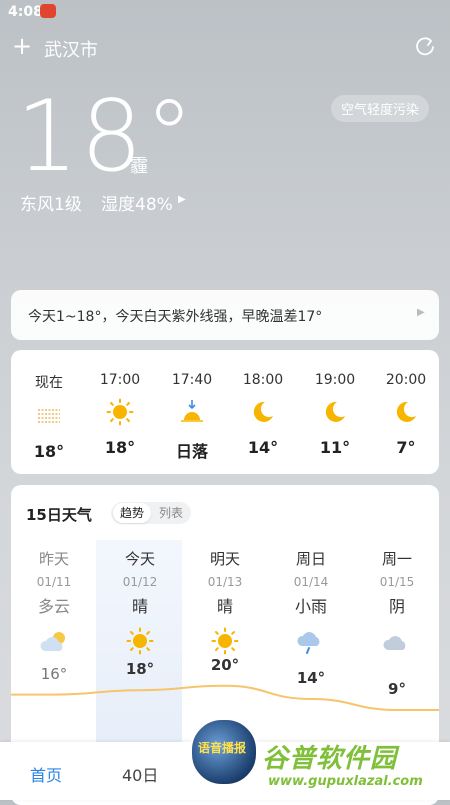 Image resolution: width=450 pixels, height=805 pixels. Describe the element at coordinates (330, 759) in the screenshot. I see `watermark-logo: 谷普软件园` at that location.